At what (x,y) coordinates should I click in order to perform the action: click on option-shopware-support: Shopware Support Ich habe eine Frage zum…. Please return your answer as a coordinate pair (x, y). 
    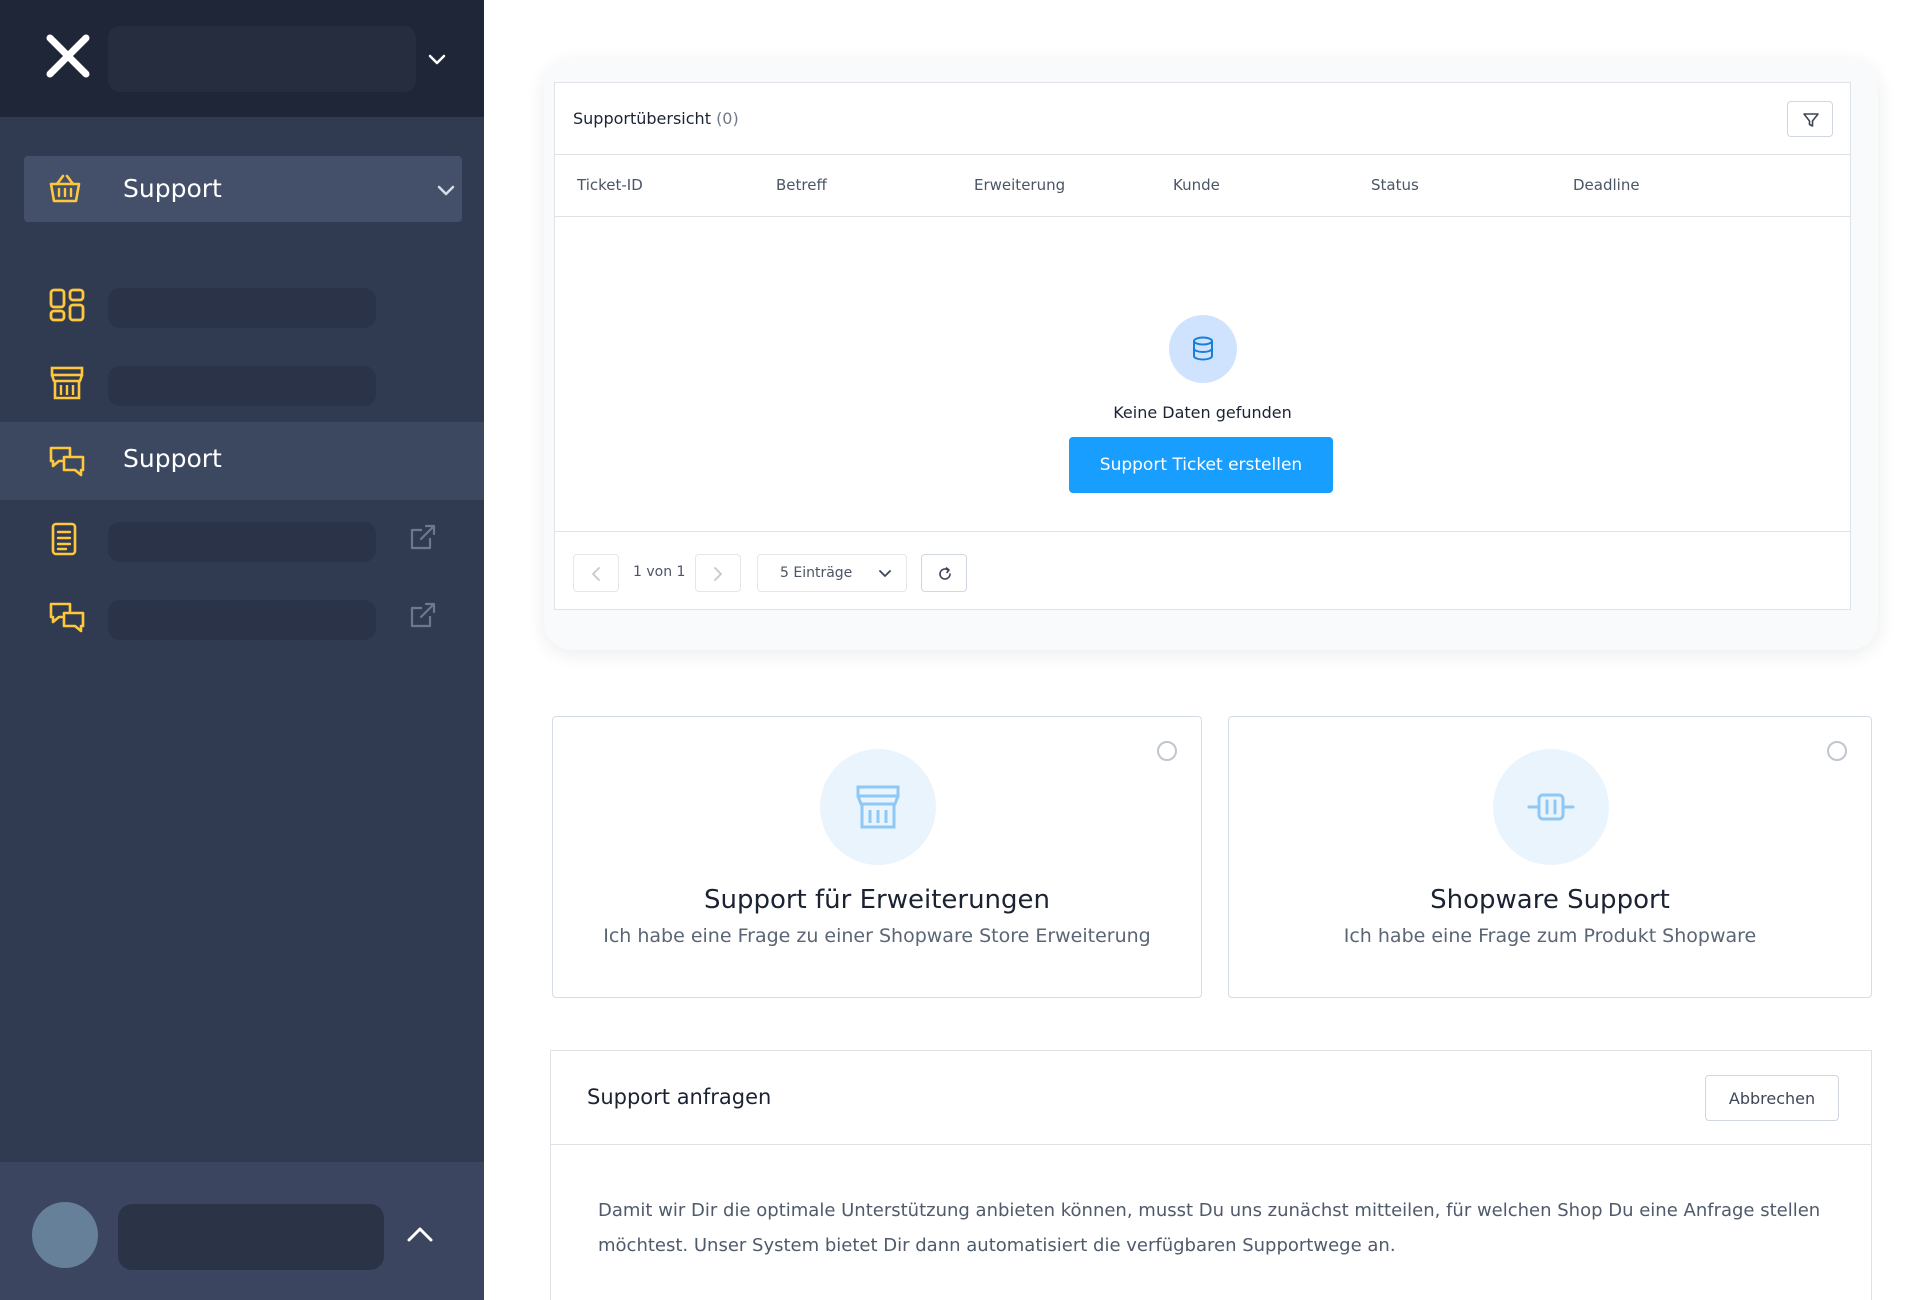
    Looking at the image, I should click on (1550, 857).